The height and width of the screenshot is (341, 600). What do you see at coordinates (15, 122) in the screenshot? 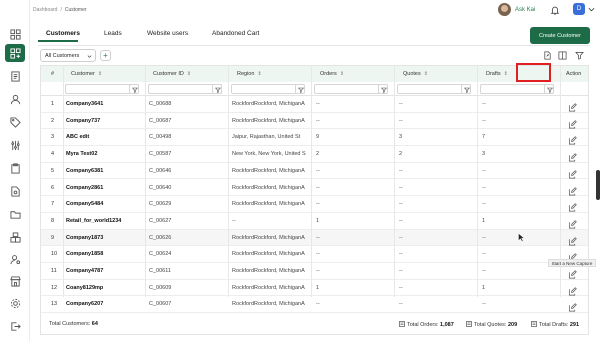
I see `sidebar-tag-icon` at bounding box center [15, 122].